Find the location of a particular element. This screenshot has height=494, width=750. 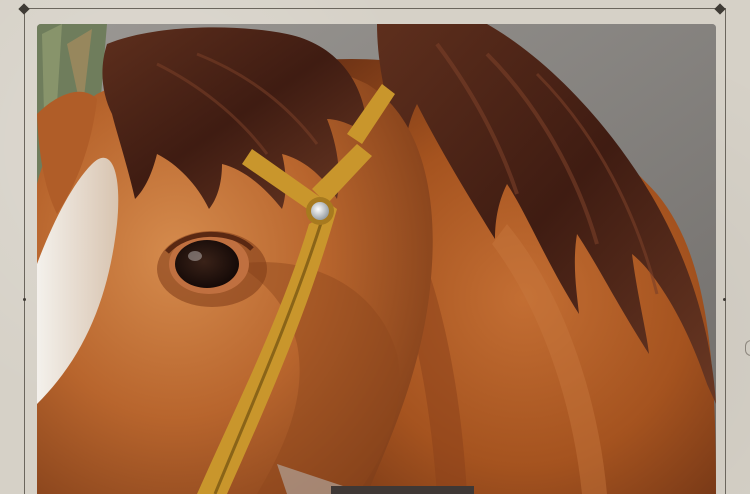

image-caption-bar is located at coordinates (402, 490).